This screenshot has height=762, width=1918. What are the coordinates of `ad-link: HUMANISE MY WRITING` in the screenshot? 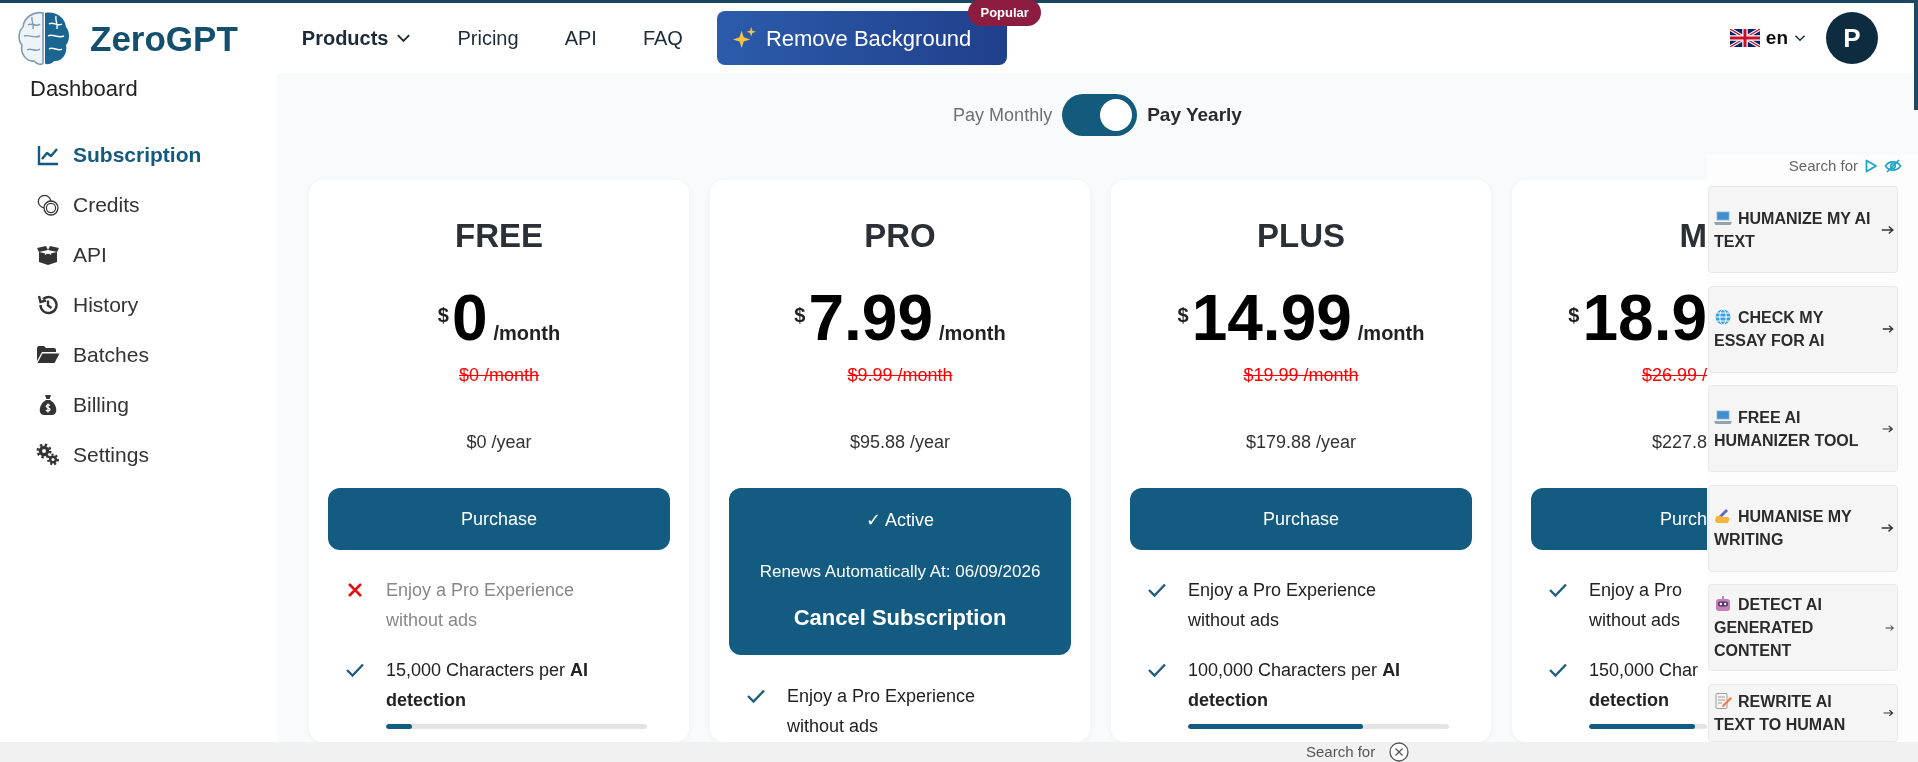 It's located at (1803, 528).